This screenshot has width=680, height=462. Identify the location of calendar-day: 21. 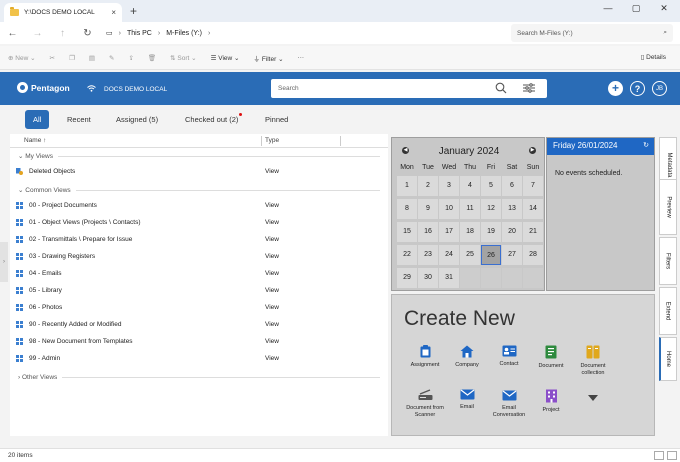
(533, 232).